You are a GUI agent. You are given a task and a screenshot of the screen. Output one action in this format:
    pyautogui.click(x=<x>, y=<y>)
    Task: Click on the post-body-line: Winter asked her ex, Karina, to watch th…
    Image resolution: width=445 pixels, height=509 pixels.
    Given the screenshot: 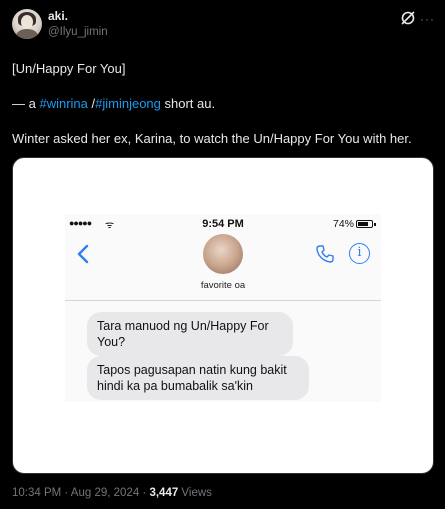 What is the action you would take?
    pyautogui.click(x=212, y=138)
    